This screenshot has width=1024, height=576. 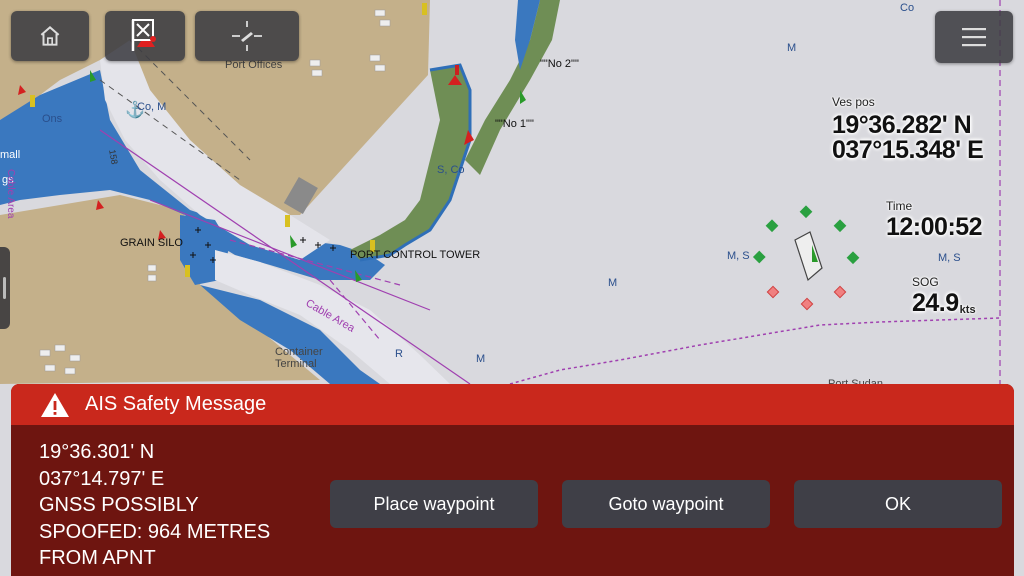 What do you see at coordinates (934, 227) in the screenshot?
I see `time-value: 12:00:52` at bounding box center [934, 227].